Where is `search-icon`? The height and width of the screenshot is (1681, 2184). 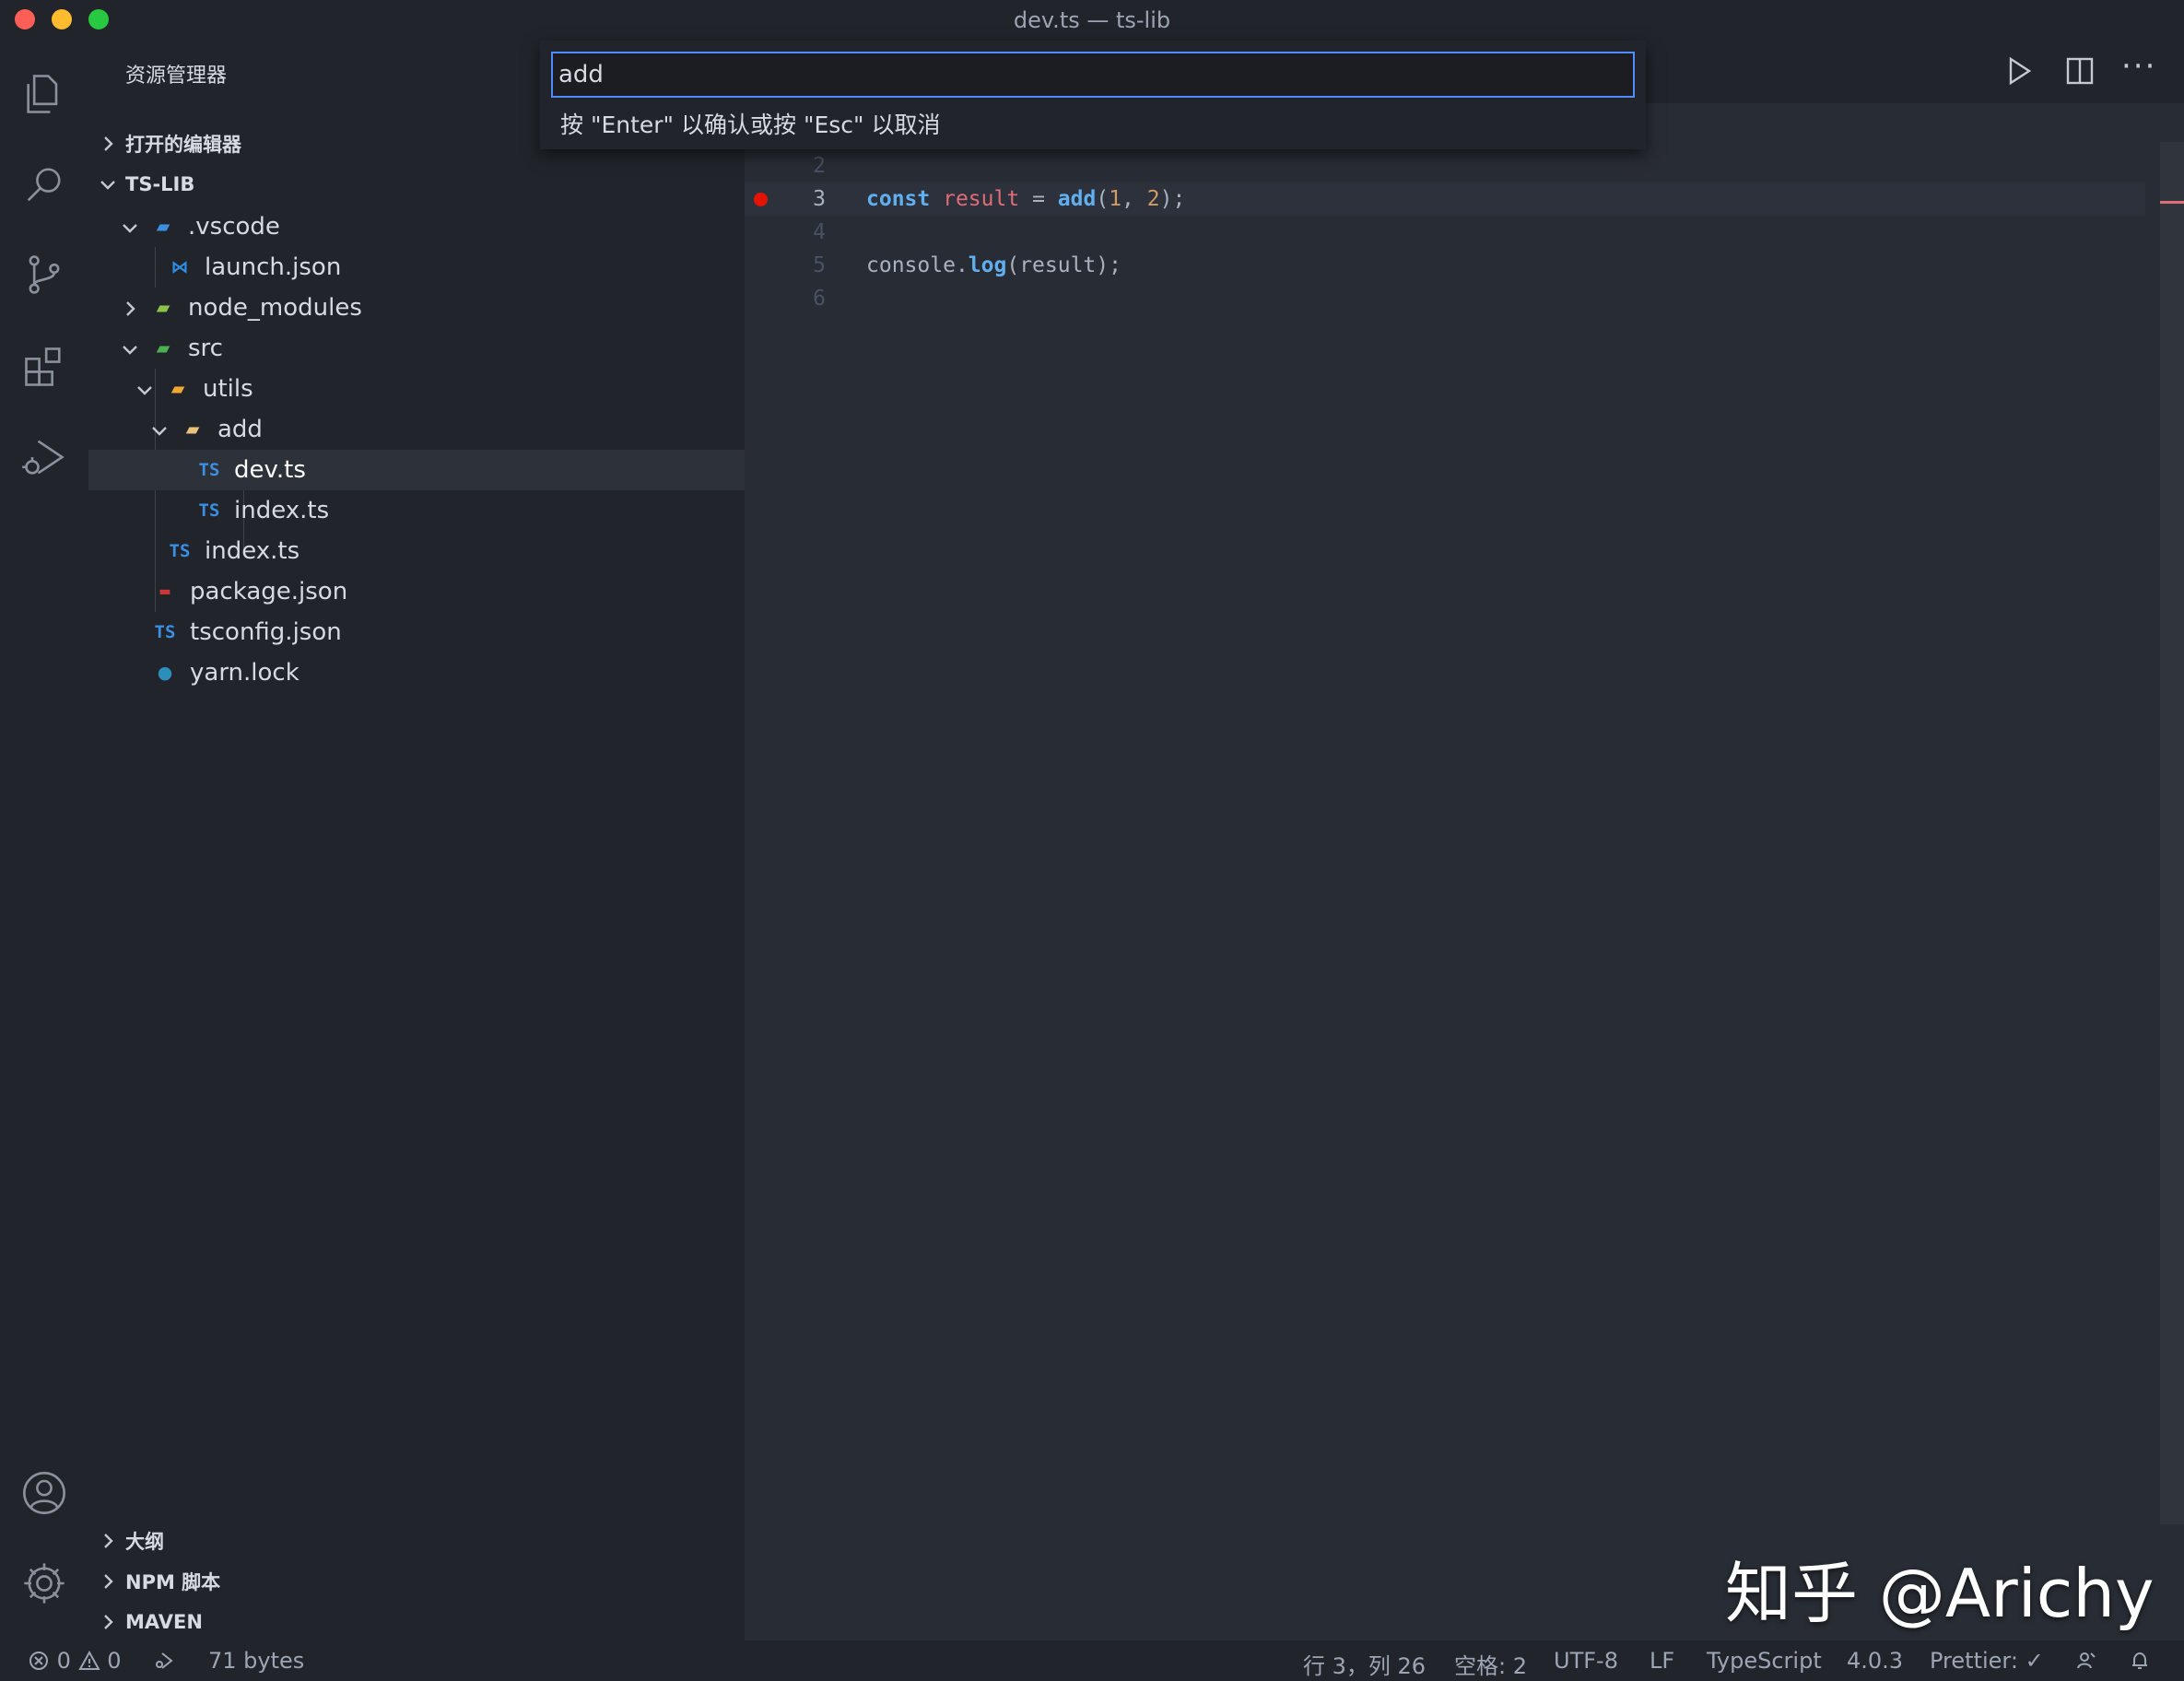
search-icon is located at coordinates (44, 185).